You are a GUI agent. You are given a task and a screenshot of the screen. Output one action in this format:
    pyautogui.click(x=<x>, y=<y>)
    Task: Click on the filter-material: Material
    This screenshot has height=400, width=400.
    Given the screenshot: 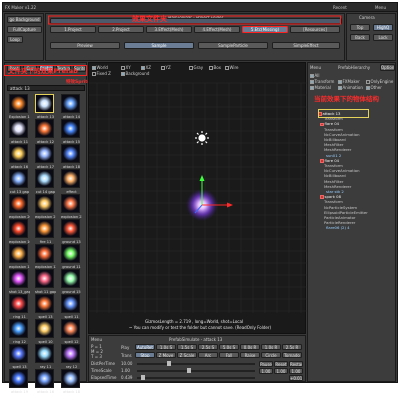 What is the action you would take?
    pyautogui.click(x=320, y=87)
    